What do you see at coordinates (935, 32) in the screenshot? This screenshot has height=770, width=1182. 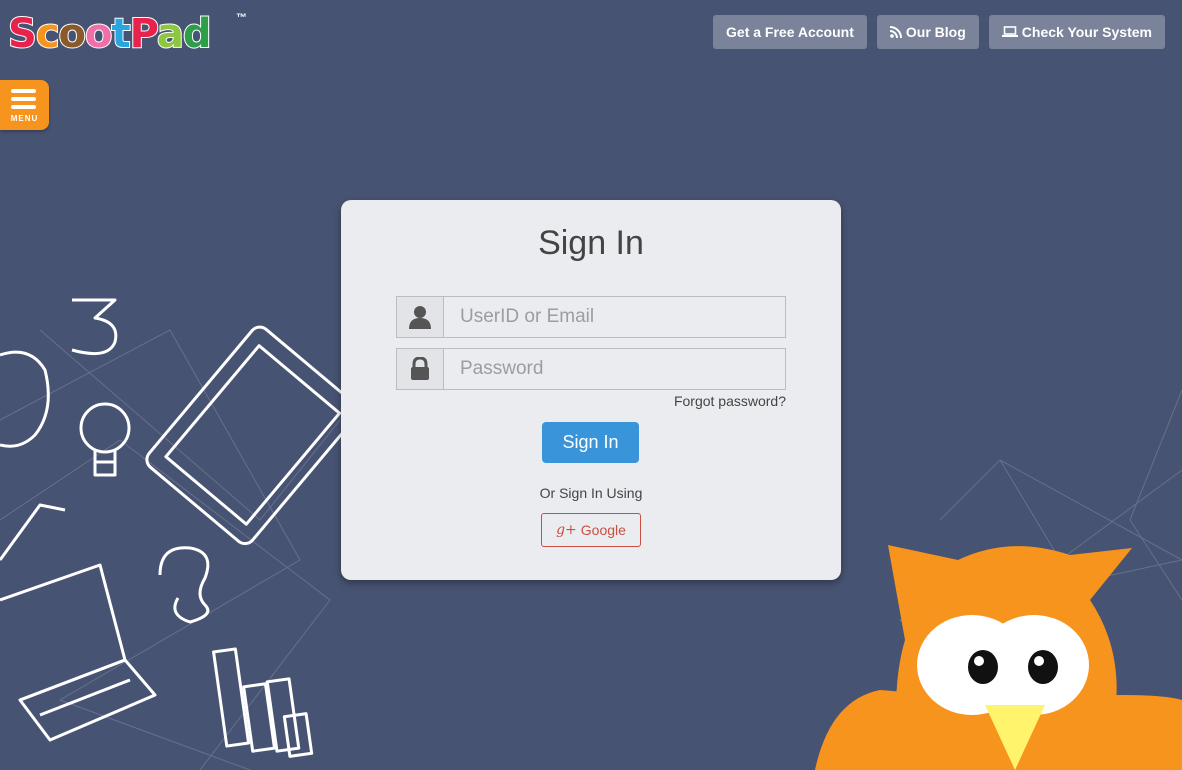 I see `blog-label: Our Blog` at bounding box center [935, 32].